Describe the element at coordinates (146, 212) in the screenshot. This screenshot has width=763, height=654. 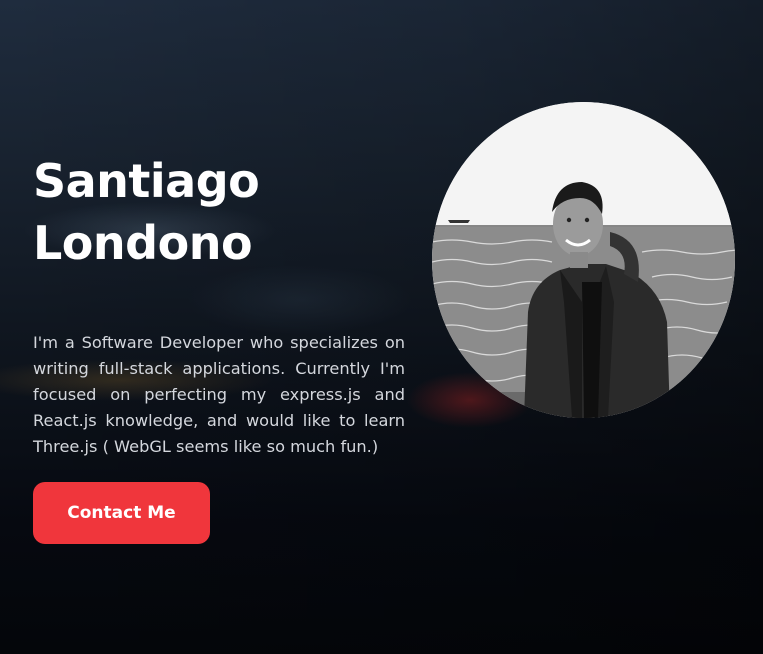
I see `hero-name: Santiago Londono` at that location.